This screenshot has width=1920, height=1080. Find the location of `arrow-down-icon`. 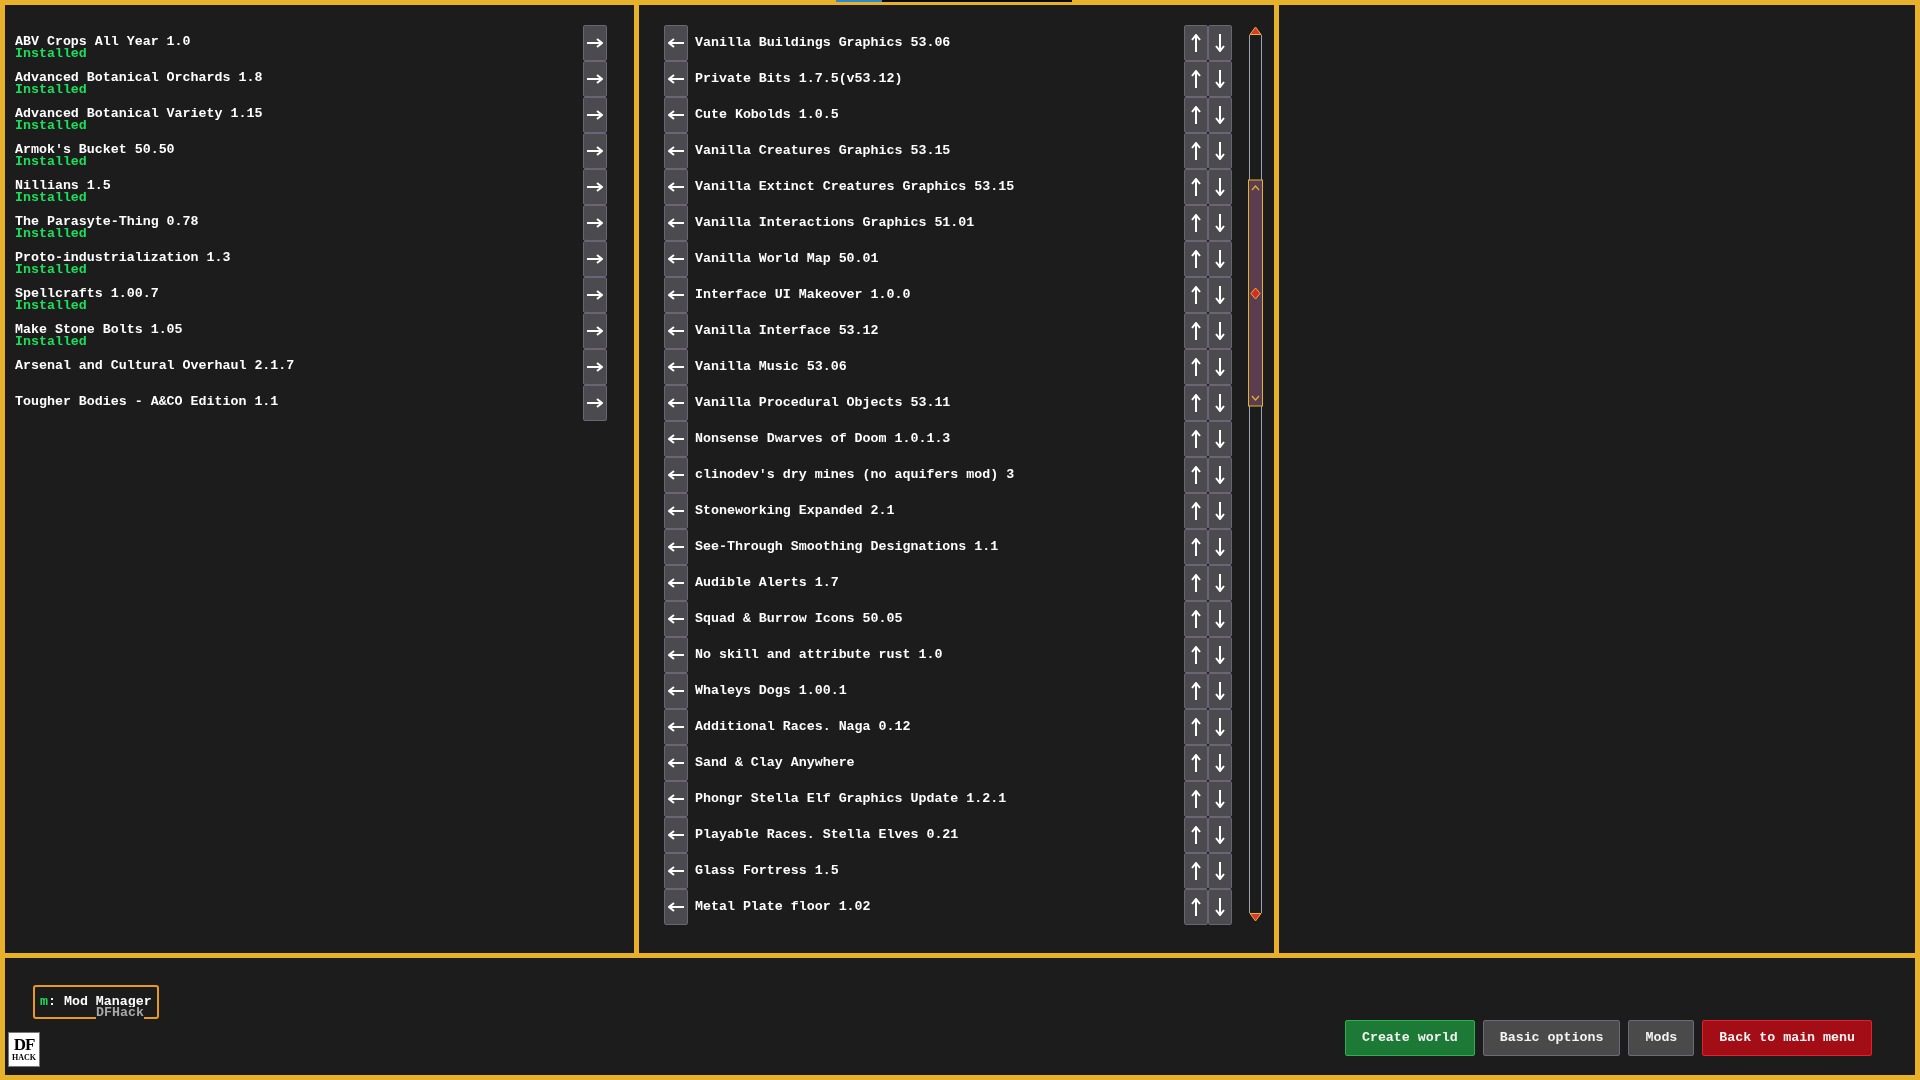

arrow-down-icon is located at coordinates (1220, 151).